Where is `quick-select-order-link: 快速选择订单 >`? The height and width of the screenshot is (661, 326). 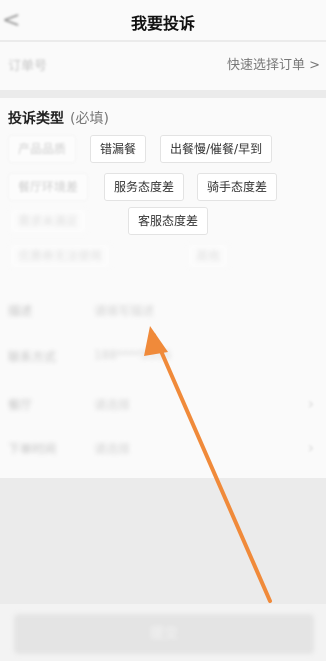 quick-select-order-link: 快速选择订单 > is located at coordinates (273, 63).